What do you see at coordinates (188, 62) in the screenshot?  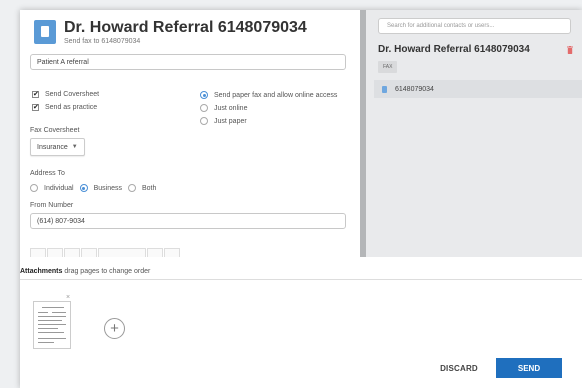 I see `subject-input: Patient A referral` at bounding box center [188, 62].